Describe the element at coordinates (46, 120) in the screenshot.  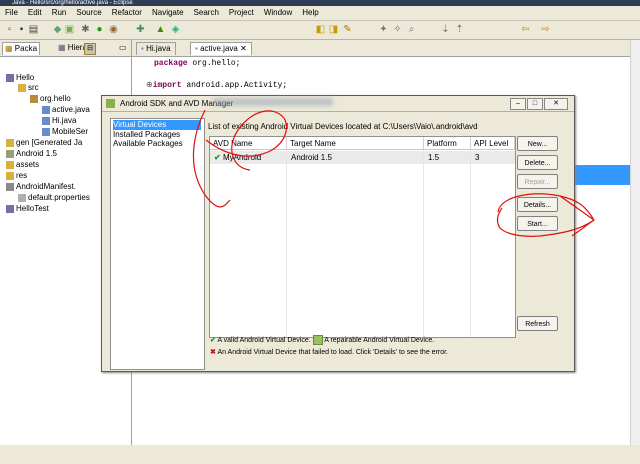
I see `java-file-icon` at that location.